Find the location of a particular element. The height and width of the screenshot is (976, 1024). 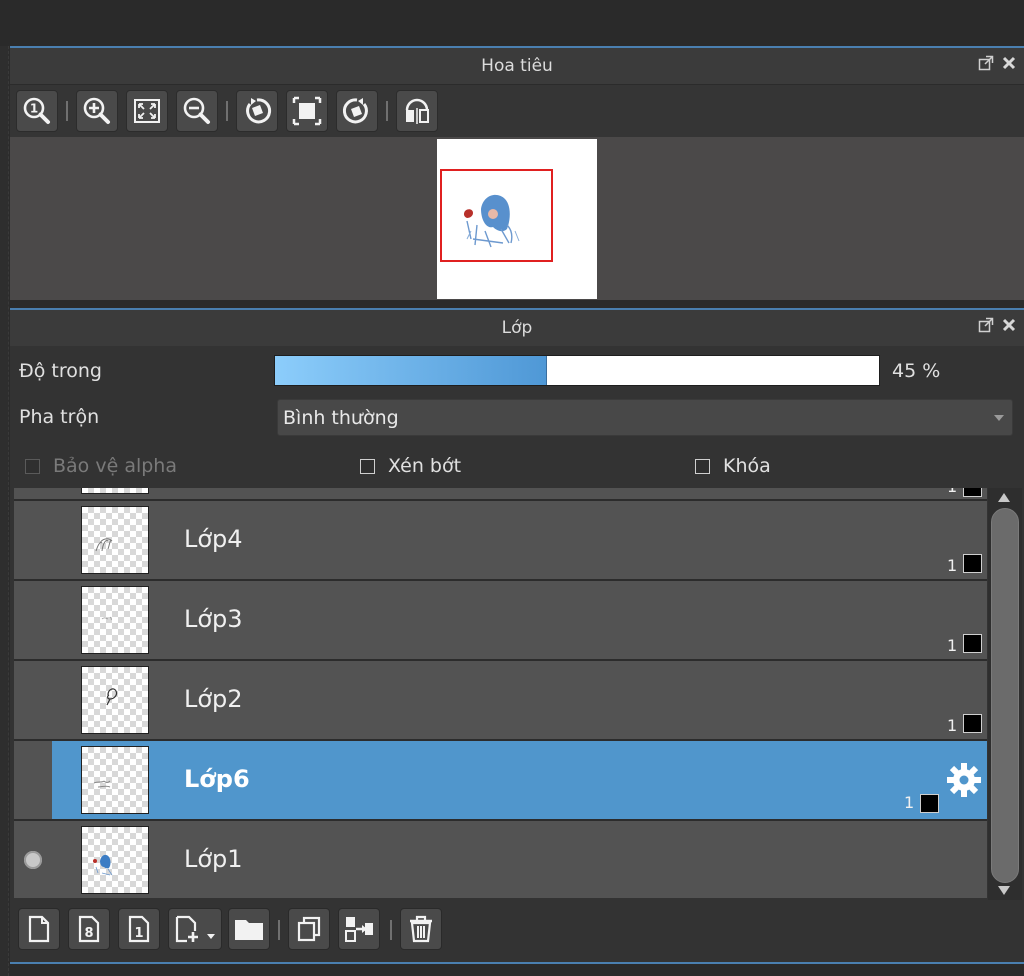

navigator-title: Hoa tiêu is located at coordinates (517, 66).